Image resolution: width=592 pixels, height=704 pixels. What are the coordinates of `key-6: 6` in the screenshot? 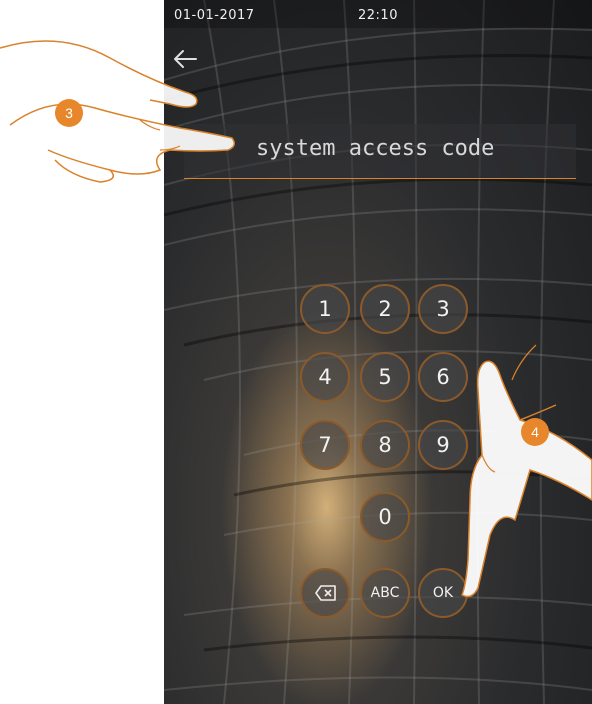 It's located at (443, 377).